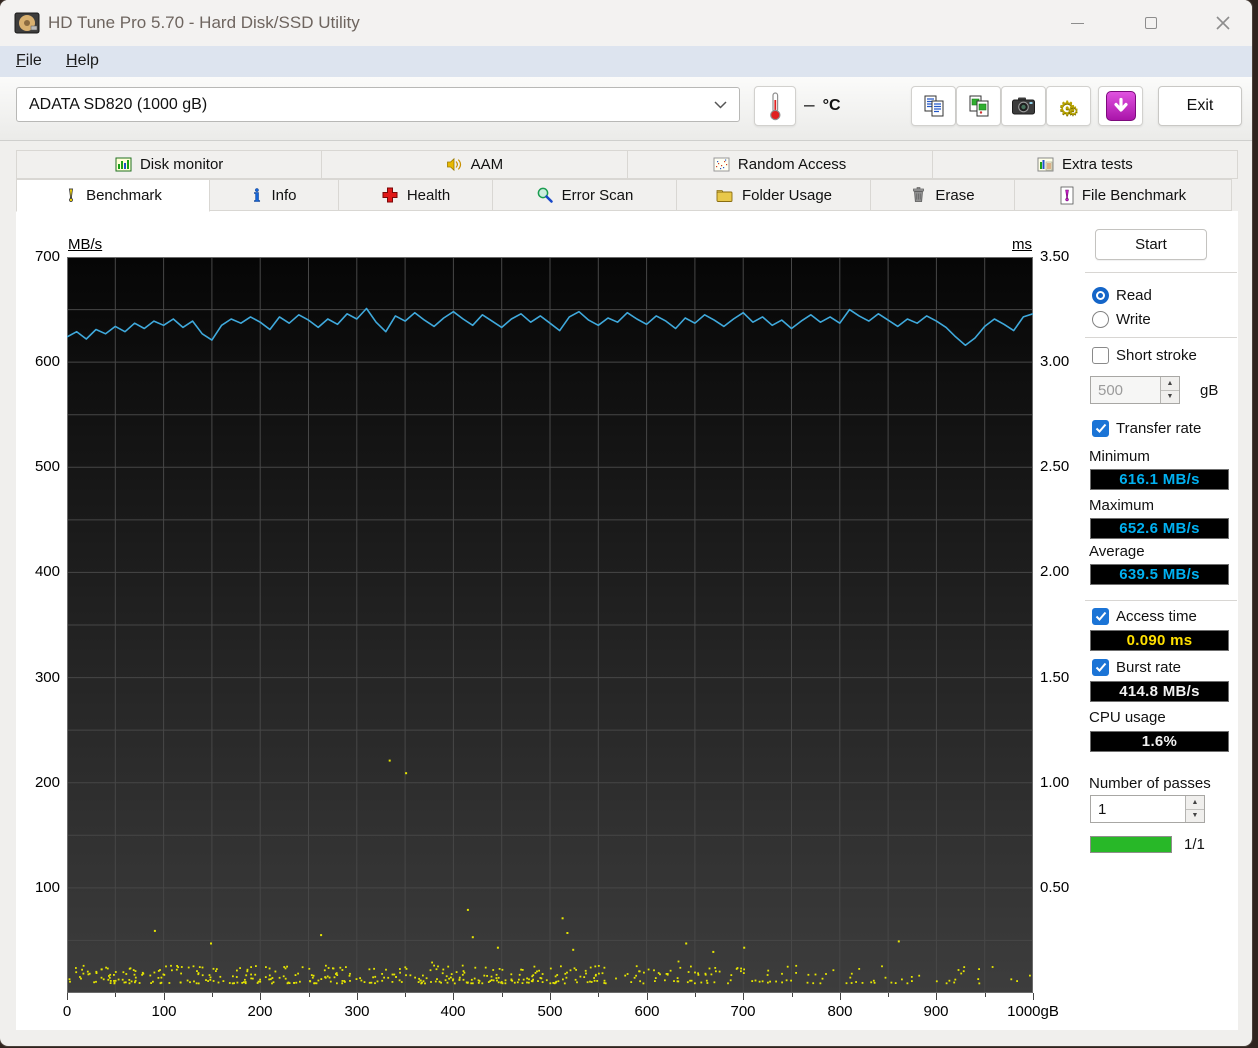  I want to click on close-button, so click(1223, 23).